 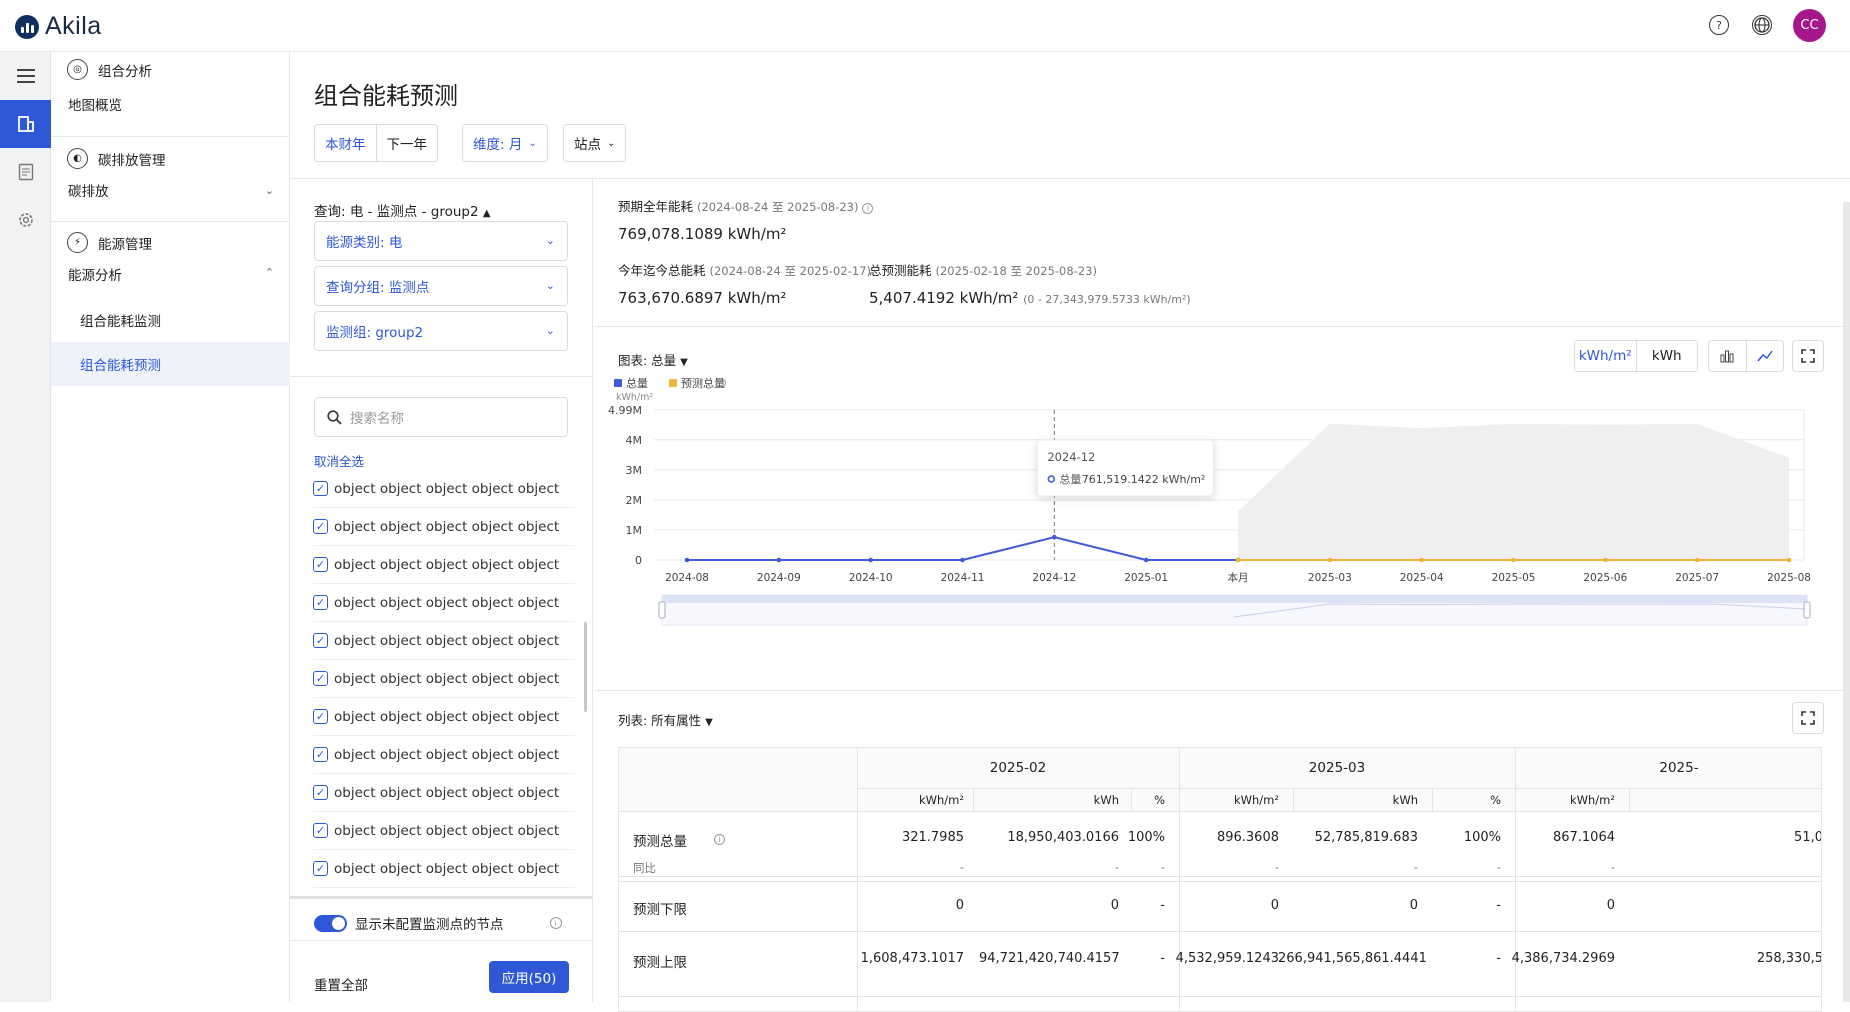 I want to click on settings-nav-icon, so click(x=25, y=220).